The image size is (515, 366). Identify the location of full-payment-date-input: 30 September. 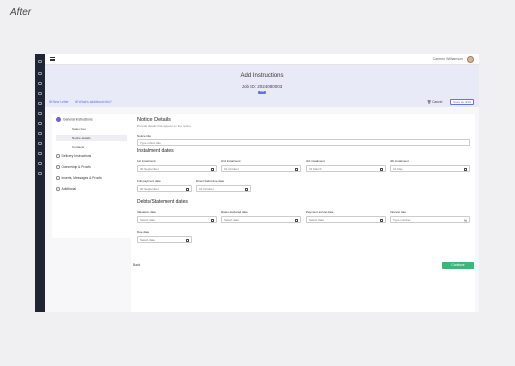
(164, 188).